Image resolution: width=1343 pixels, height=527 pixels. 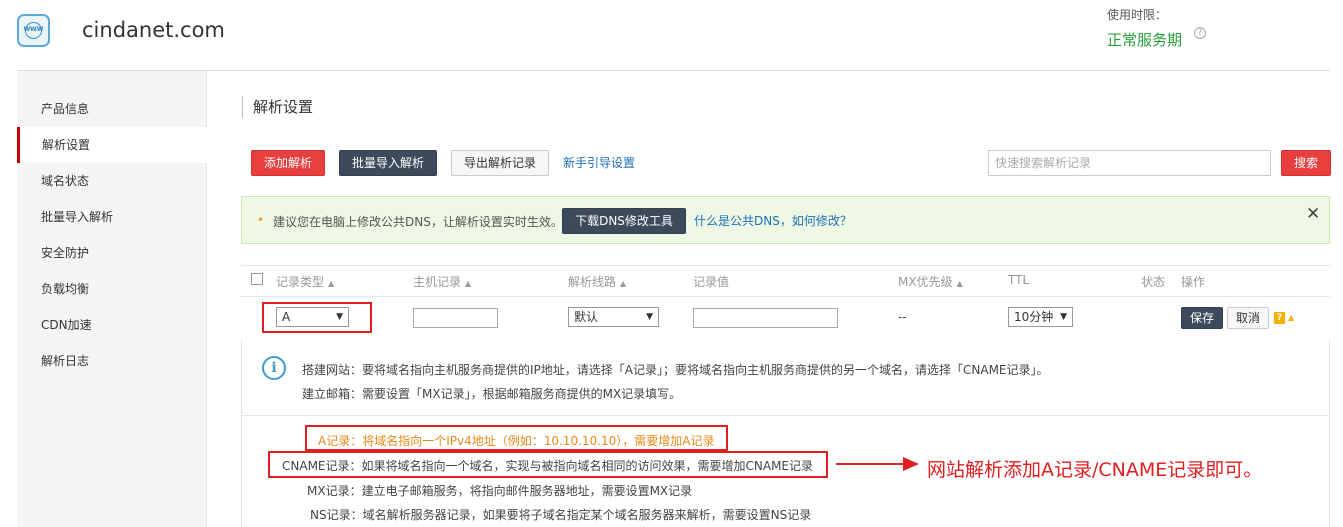 I want to click on logo-text: WWW, so click(x=33, y=29).